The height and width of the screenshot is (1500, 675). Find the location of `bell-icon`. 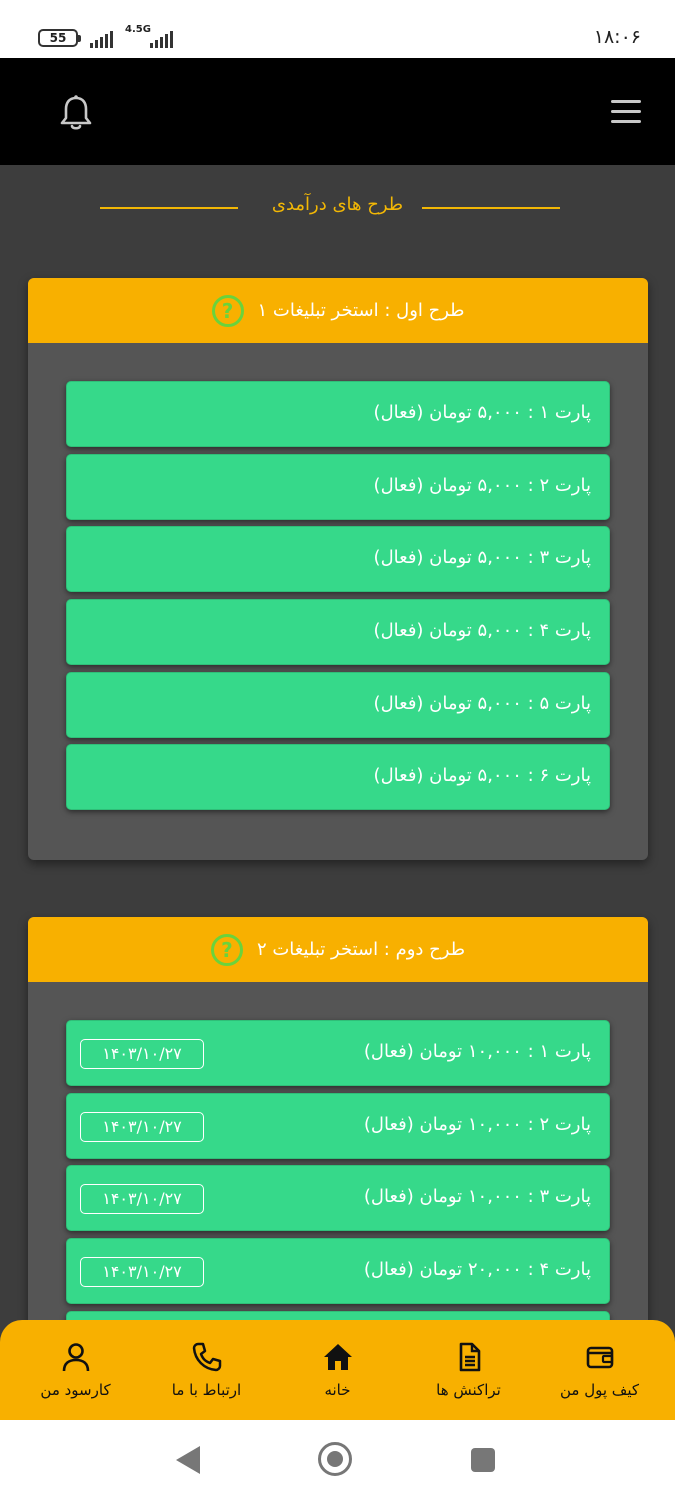

bell-icon is located at coordinates (76, 113).